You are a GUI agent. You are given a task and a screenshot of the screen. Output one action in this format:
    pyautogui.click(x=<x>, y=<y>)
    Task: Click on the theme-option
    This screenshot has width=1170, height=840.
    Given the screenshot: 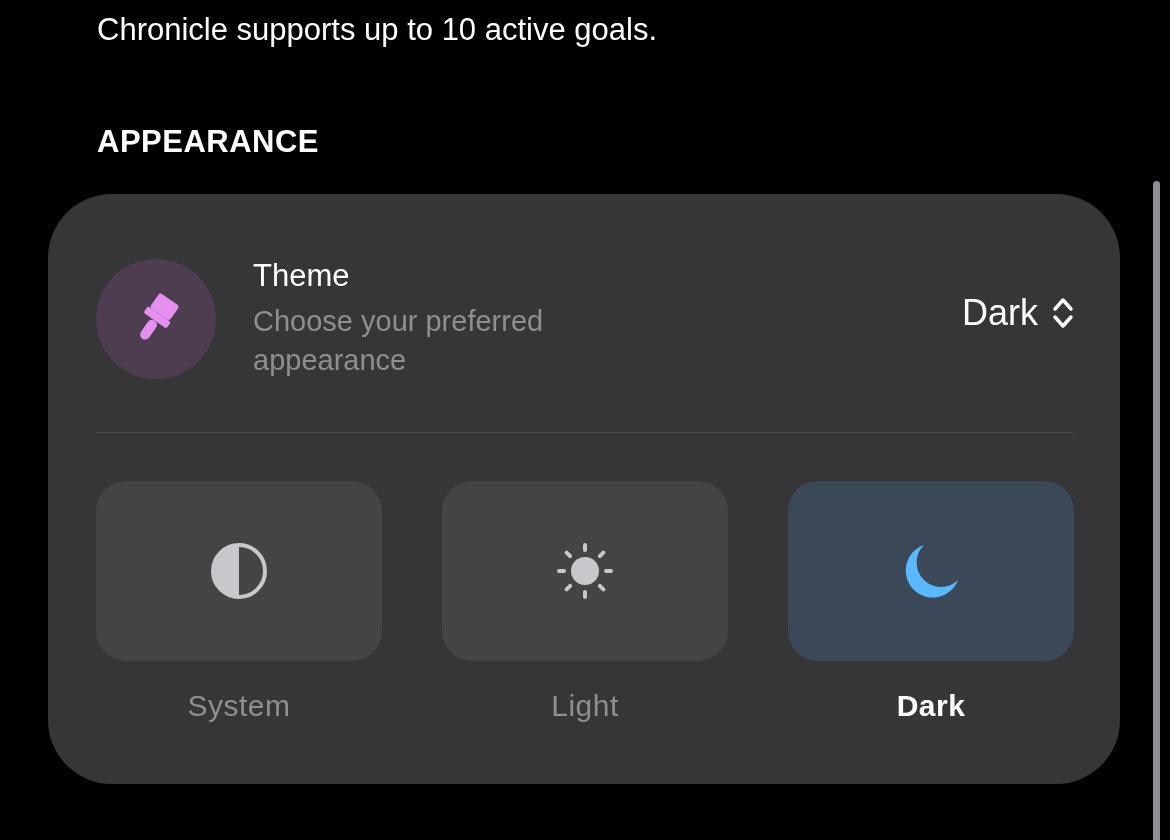 What is the action you would take?
    pyautogui.click(x=239, y=571)
    